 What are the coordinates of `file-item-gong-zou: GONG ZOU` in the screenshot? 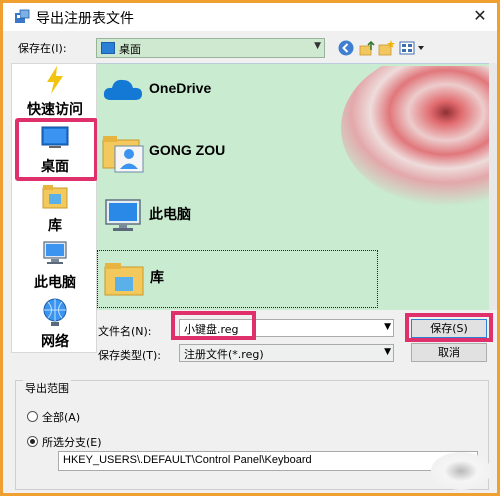 It's located at (242, 152).